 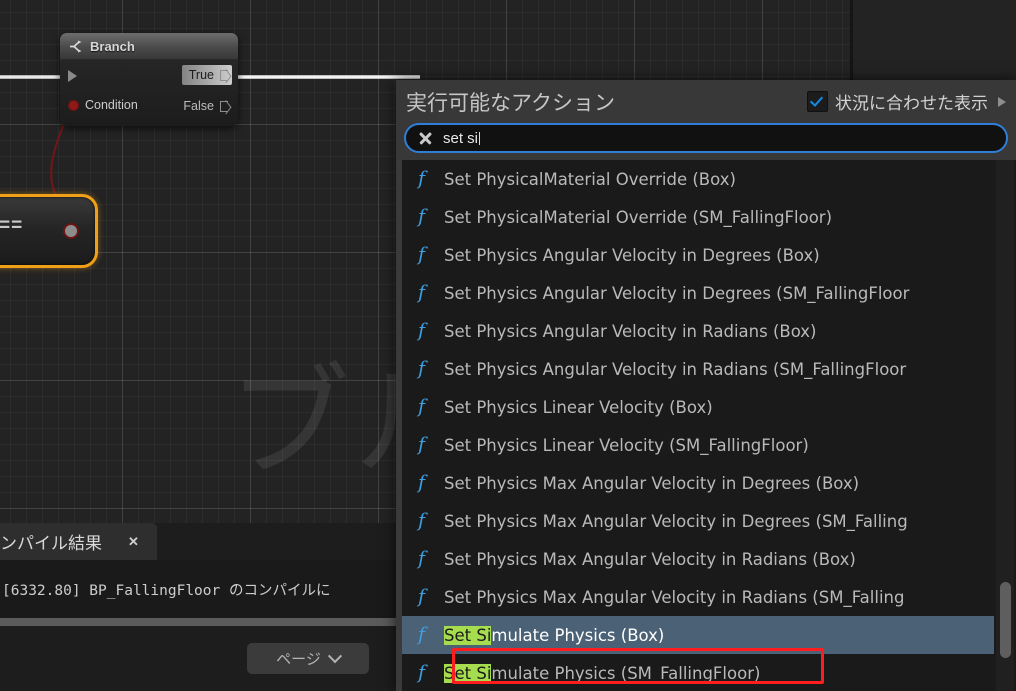 I want to click on close-icon: ✕, so click(x=133, y=542).